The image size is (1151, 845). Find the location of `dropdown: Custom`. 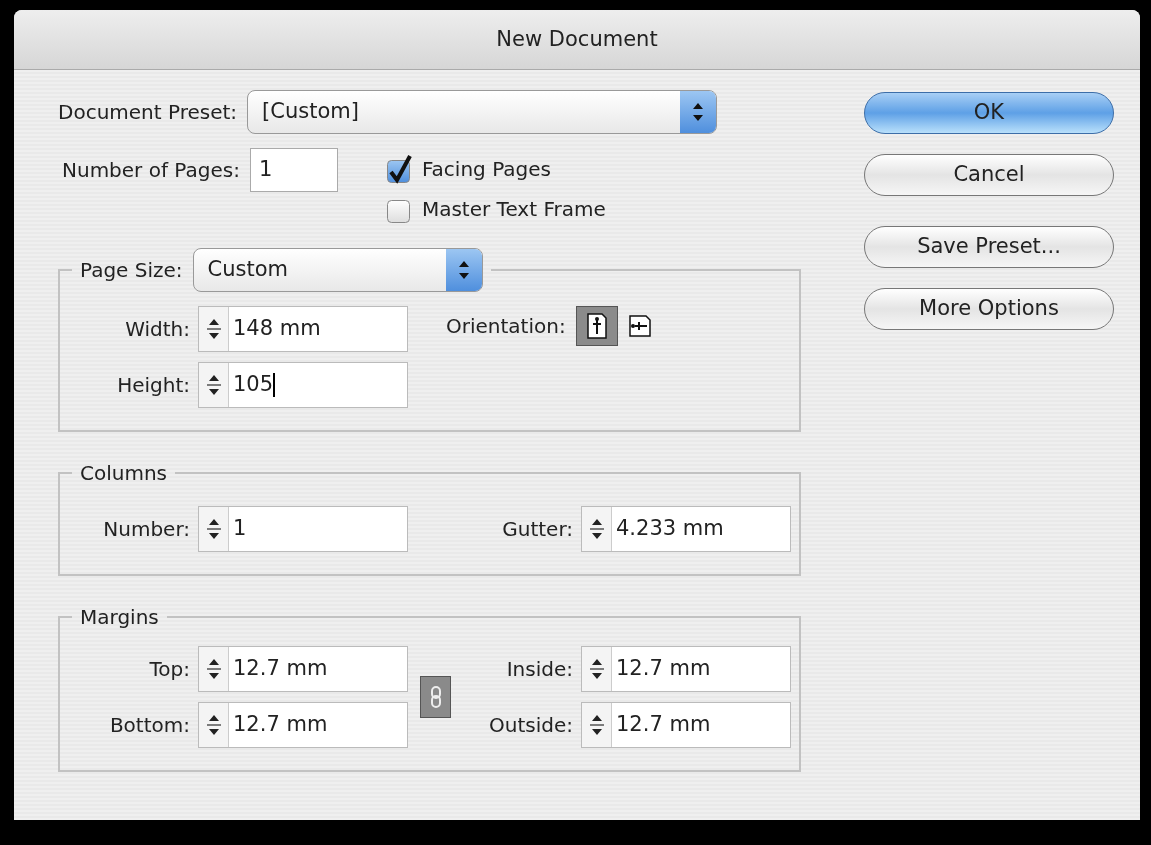

dropdown: Custom is located at coordinates (337, 270).